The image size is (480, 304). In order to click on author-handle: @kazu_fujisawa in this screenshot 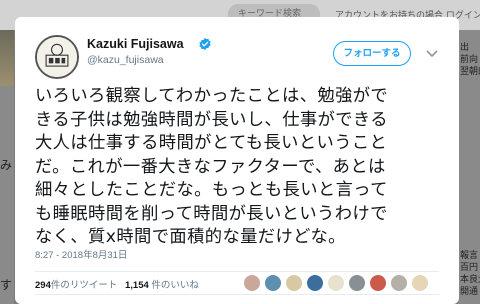, I will do `click(125, 60)`.